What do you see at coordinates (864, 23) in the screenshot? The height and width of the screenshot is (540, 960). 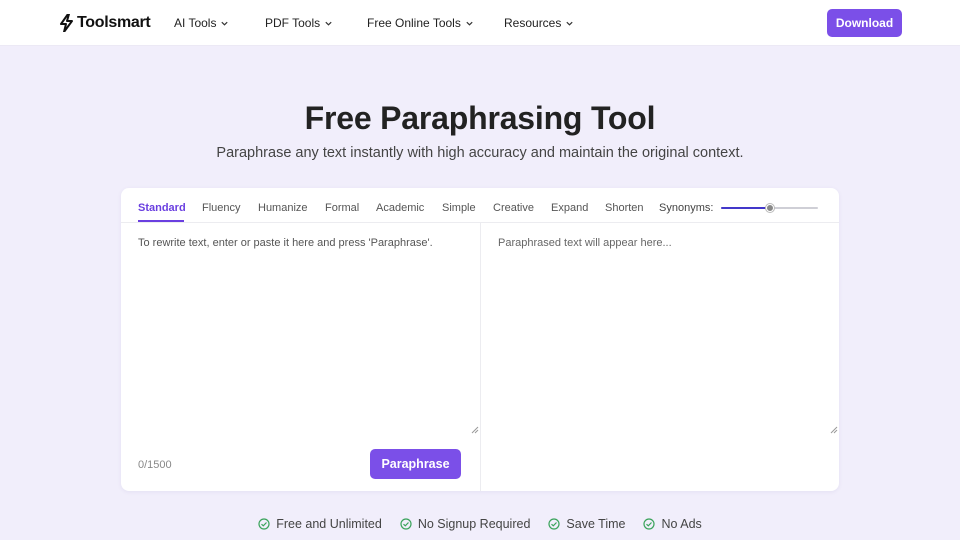 I see `download-button: Download` at bounding box center [864, 23].